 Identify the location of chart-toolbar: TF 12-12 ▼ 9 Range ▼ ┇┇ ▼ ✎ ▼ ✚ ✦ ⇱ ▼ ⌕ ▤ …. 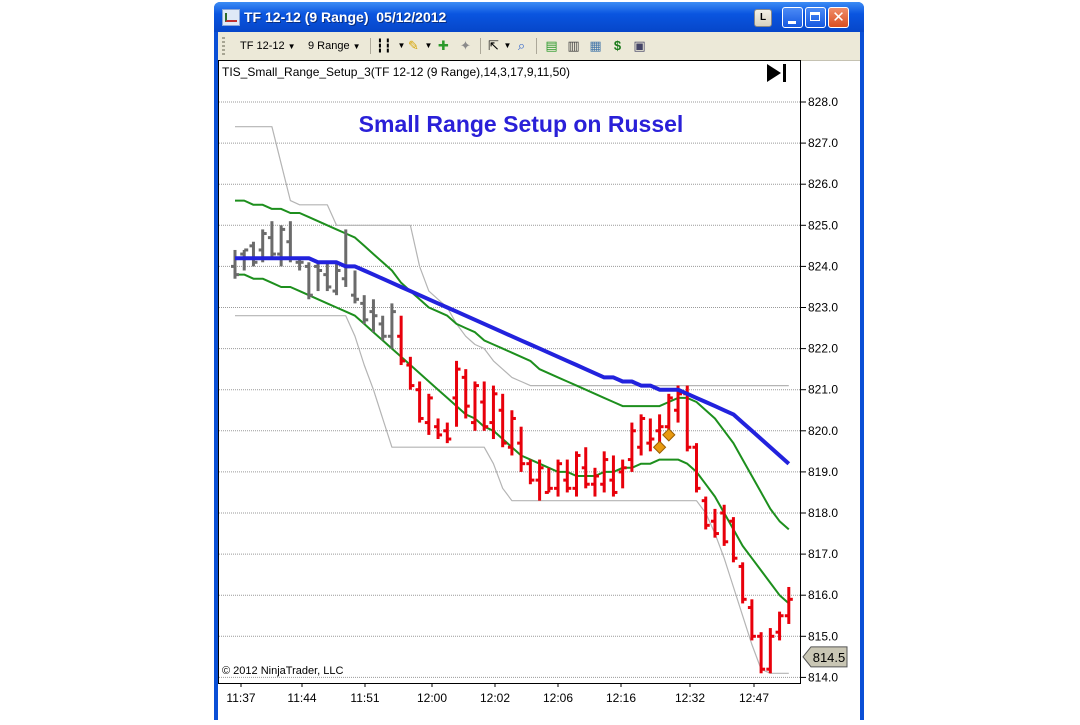
(539, 46).